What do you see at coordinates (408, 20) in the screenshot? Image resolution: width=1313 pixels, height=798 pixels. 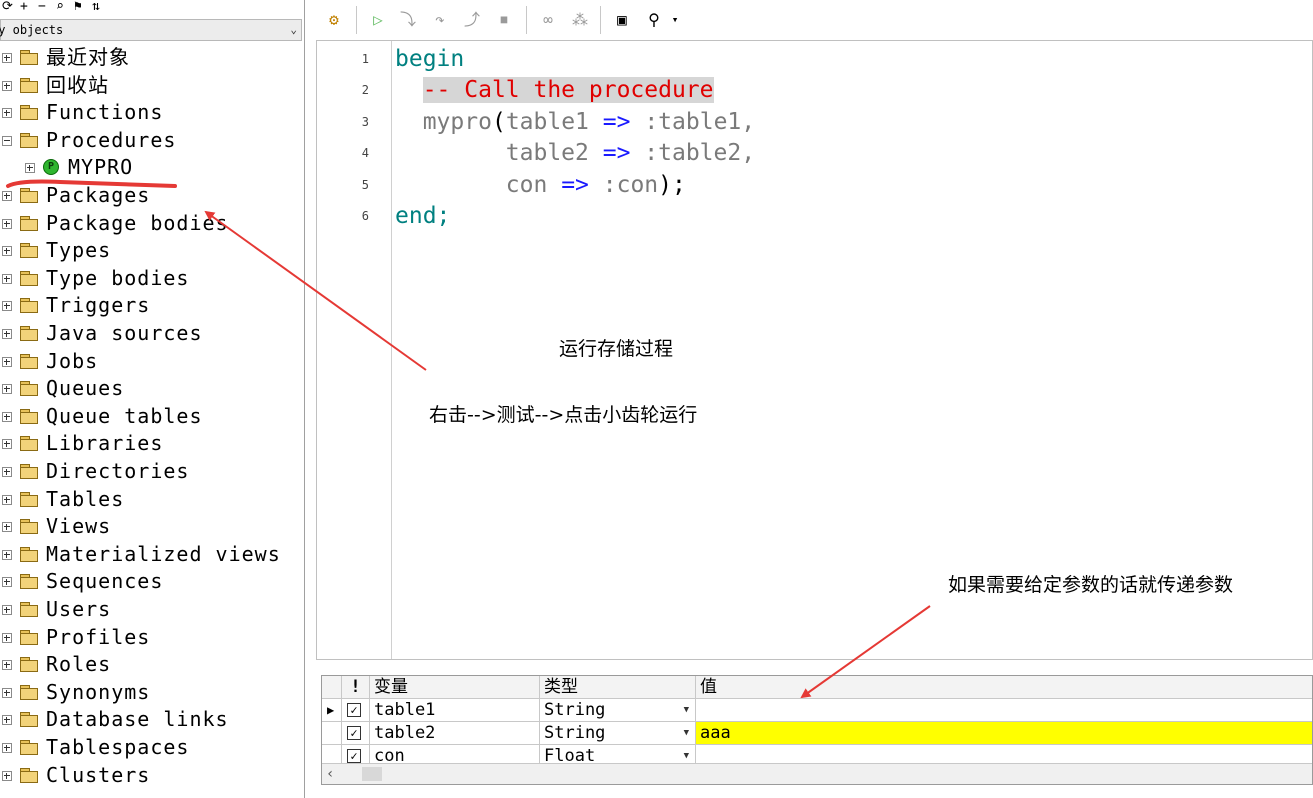 I see `step-into-icon: ⤵` at bounding box center [408, 20].